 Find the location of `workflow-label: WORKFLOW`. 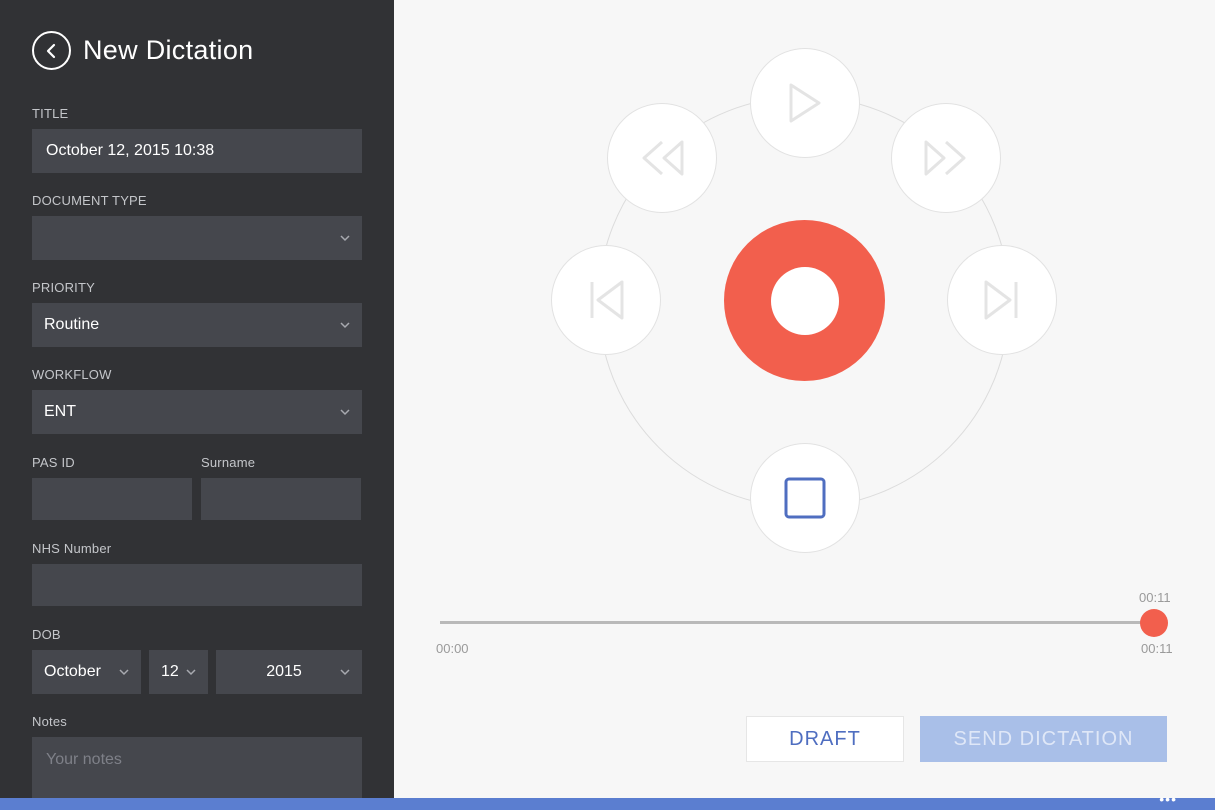

workflow-label: WORKFLOW is located at coordinates (72, 374).